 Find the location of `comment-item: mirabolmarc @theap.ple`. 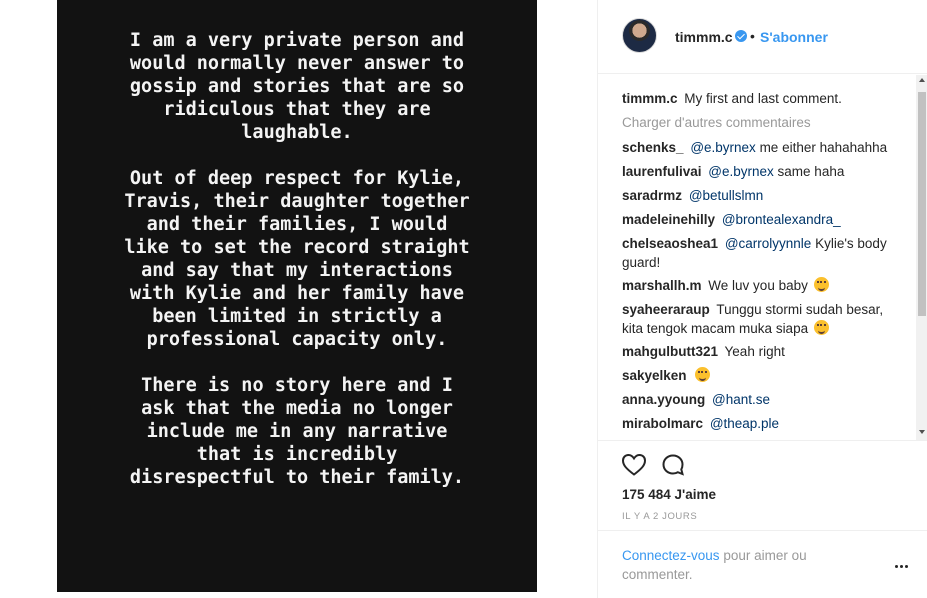

comment-item: mirabolmarc @theap.ple is located at coordinates (757, 424).